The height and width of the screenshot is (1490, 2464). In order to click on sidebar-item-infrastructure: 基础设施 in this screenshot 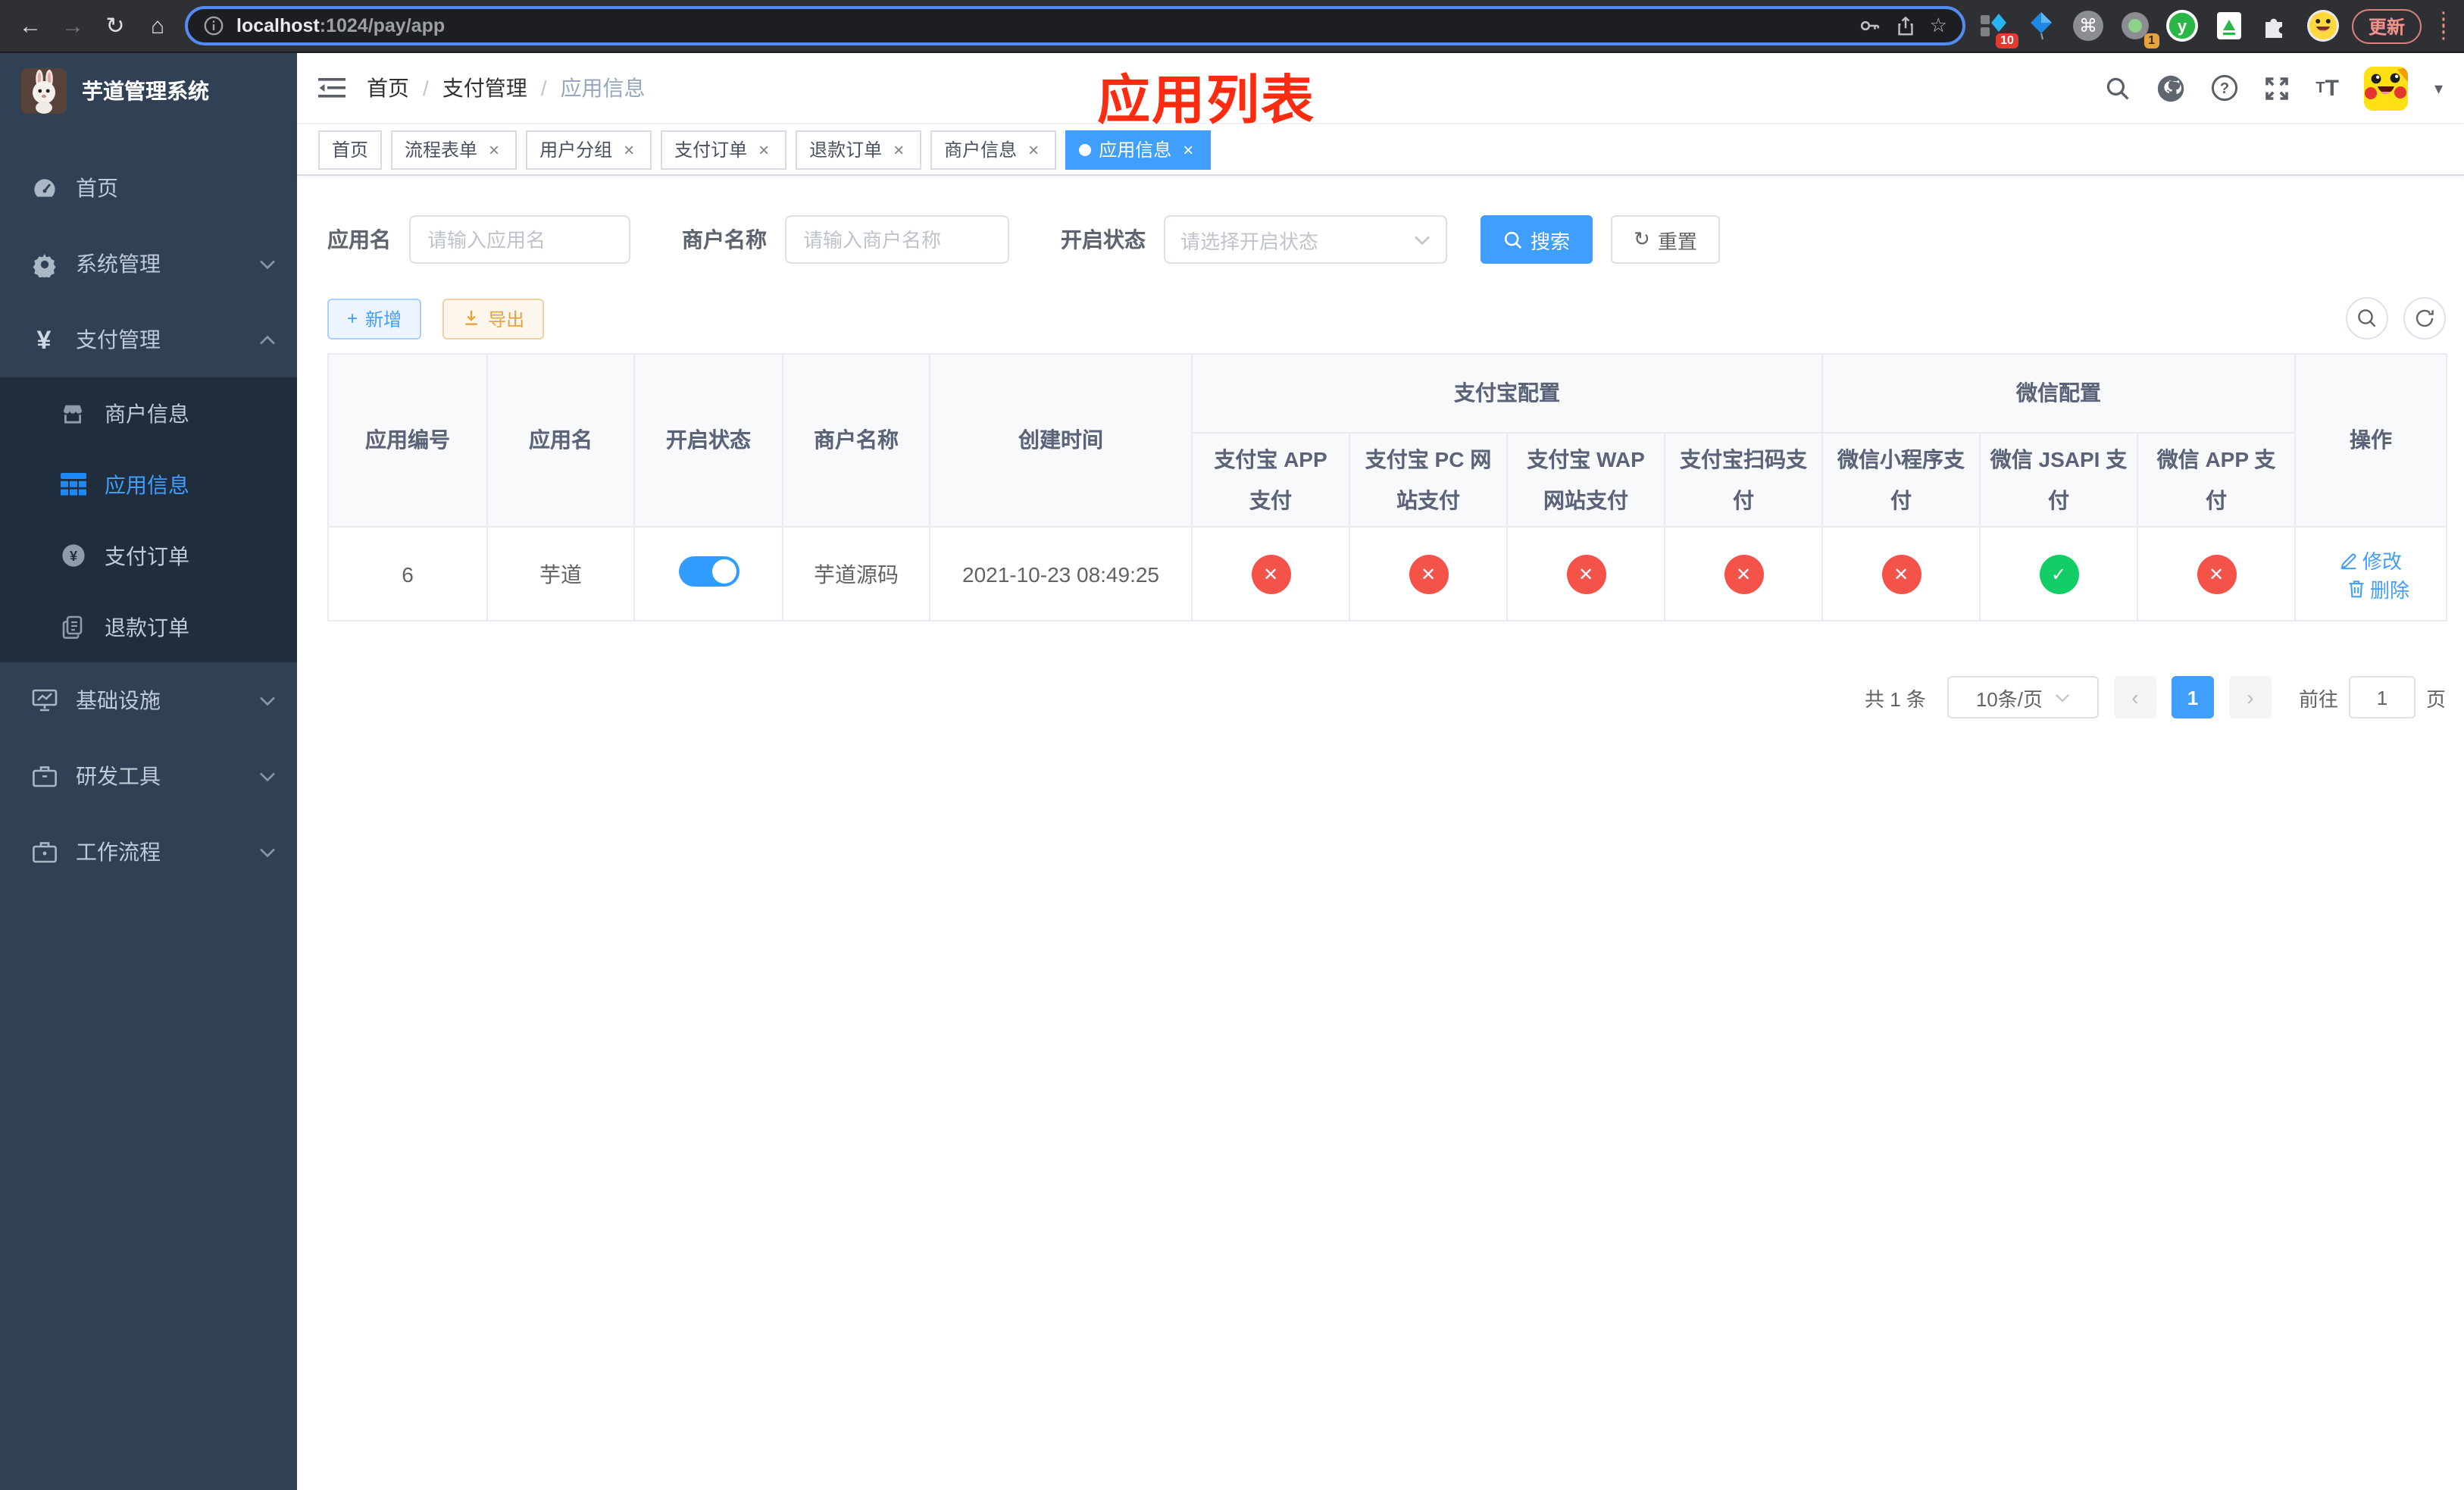, I will do `click(148, 700)`.